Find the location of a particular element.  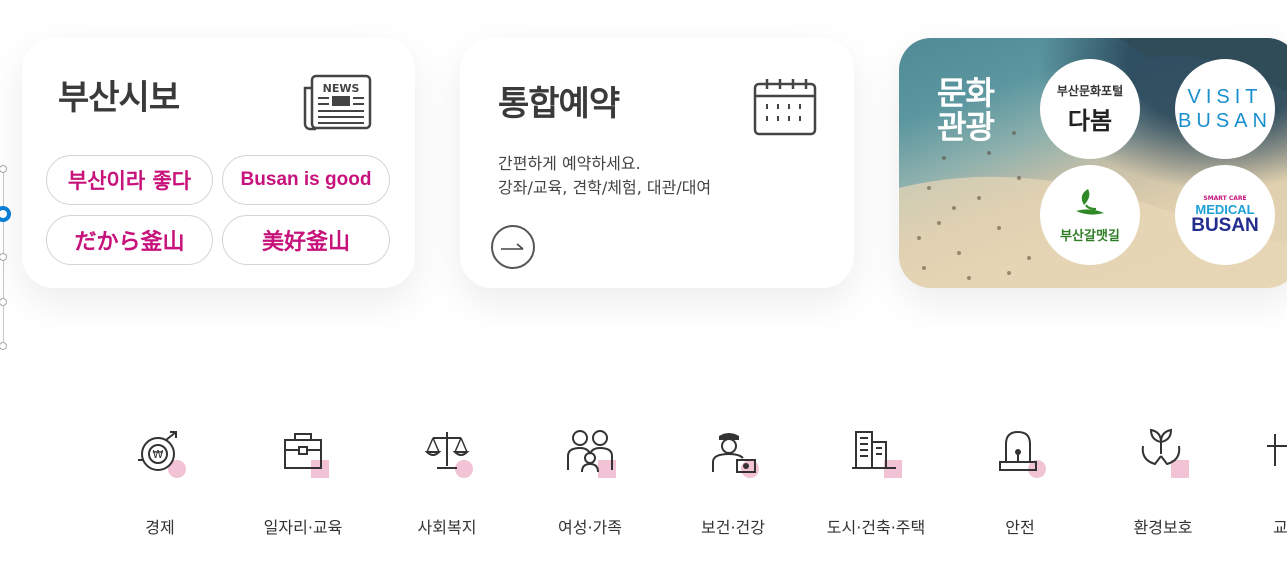

category-economy: ₩ 경제 is located at coordinates (160, 481).